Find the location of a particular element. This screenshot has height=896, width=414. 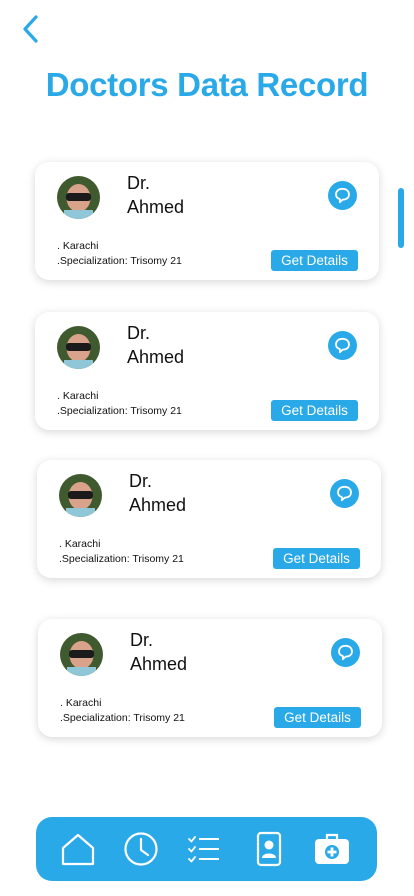

clock-icon is located at coordinates (141, 849).